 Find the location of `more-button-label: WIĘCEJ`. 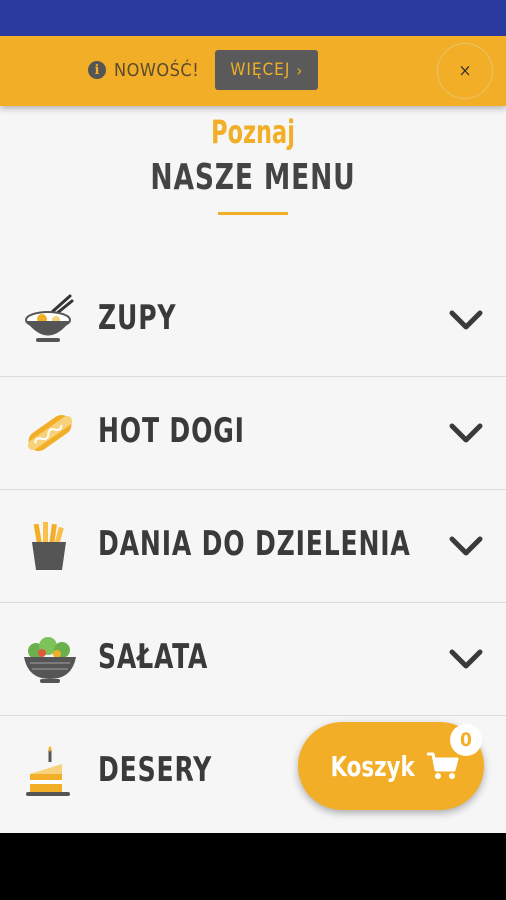

more-button-label: WIĘCEJ is located at coordinates (260, 70).